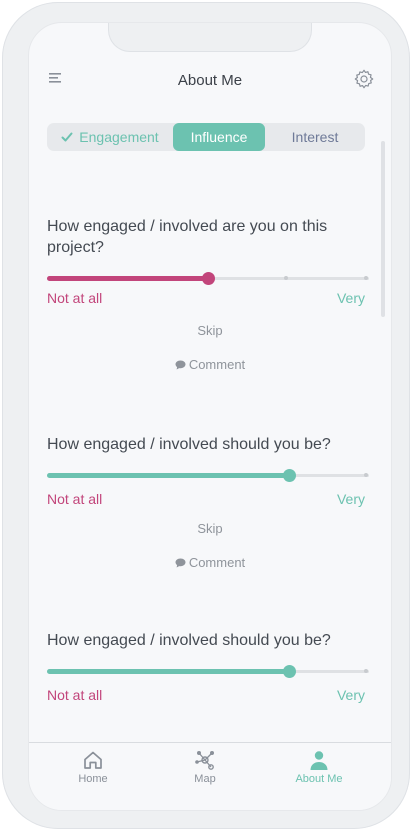 The image size is (412, 831). I want to click on tab-influence-label: Influence, so click(219, 137).